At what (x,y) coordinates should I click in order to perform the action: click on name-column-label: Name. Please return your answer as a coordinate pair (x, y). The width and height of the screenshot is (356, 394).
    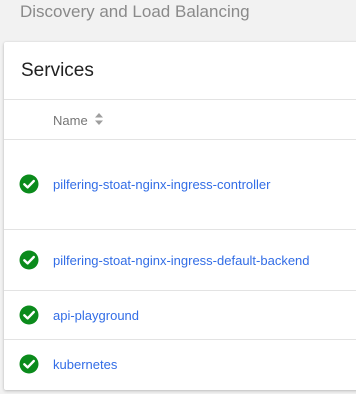
    Looking at the image, I should click on (70, 120).